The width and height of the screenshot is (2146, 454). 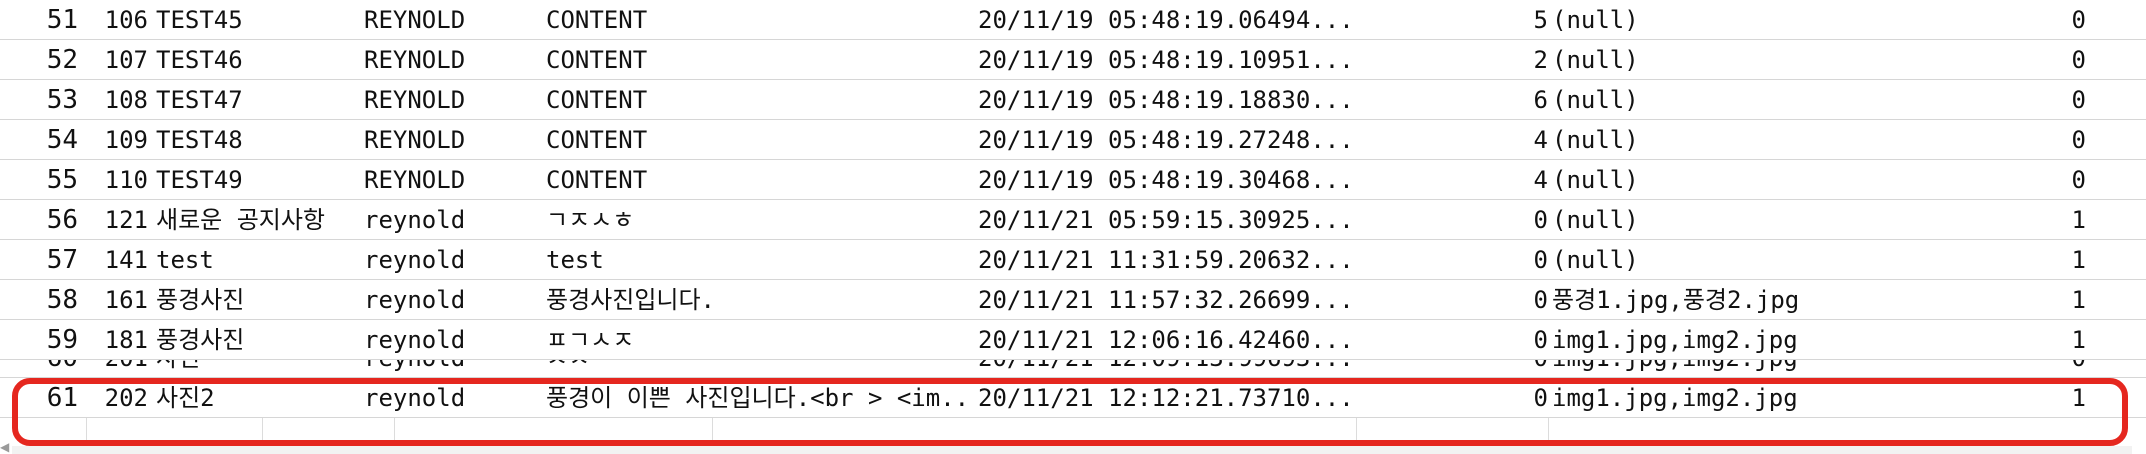 I want to click on cell-title: TEST49, so click(x=255, y=179).